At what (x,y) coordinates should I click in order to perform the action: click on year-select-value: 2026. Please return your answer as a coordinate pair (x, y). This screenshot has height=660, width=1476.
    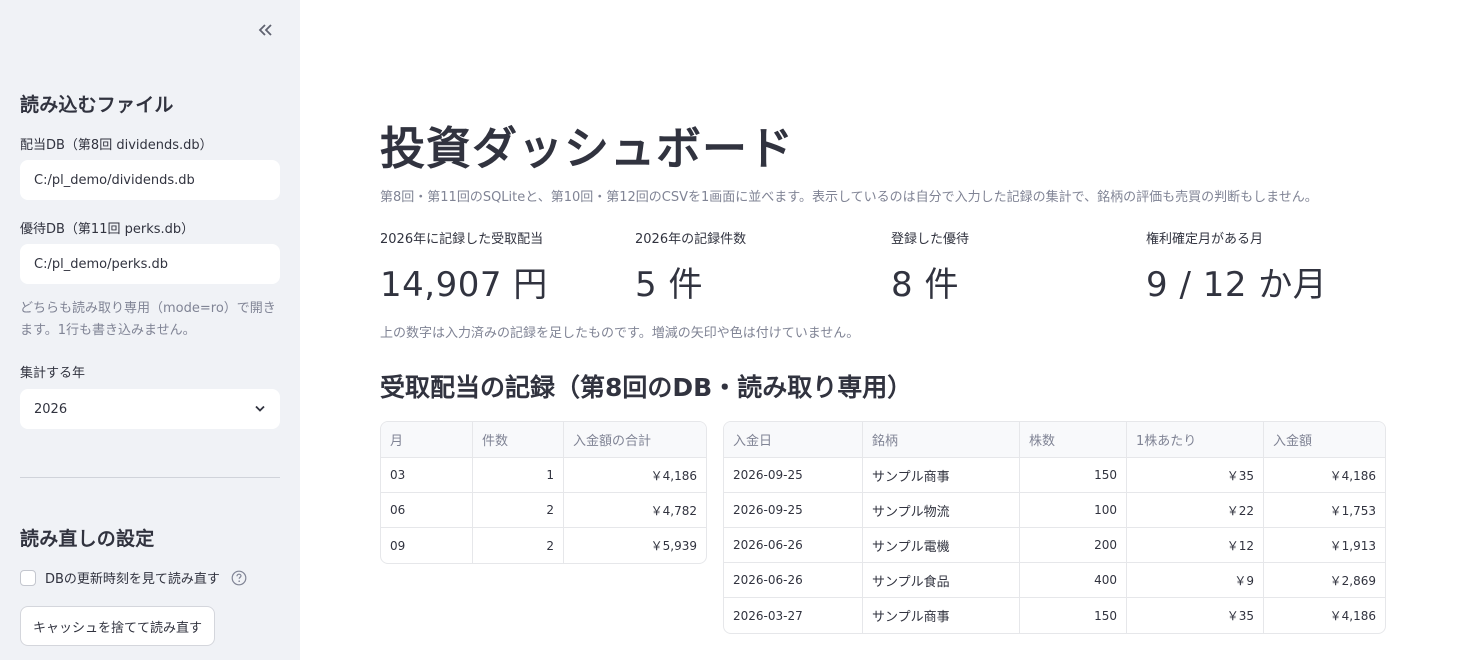
    Looking at the image, I should click on (51, 409).